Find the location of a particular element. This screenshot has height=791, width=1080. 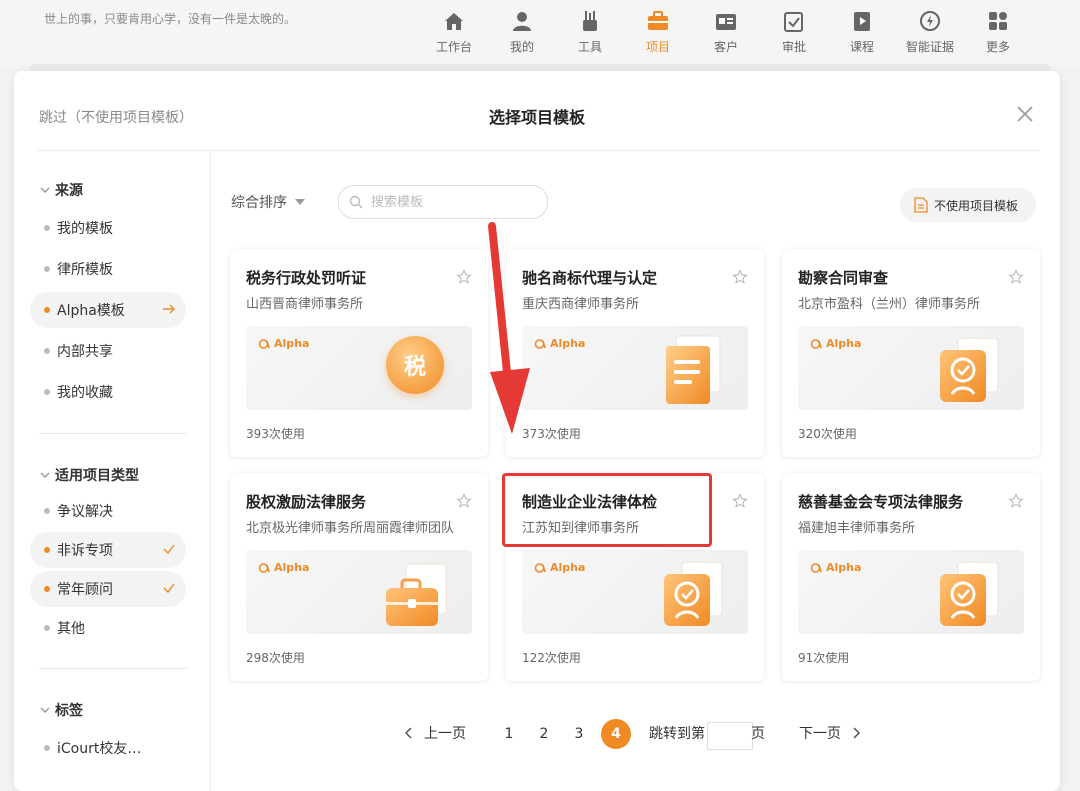

page-3-button: 3 is located at coordinates (579, 734).